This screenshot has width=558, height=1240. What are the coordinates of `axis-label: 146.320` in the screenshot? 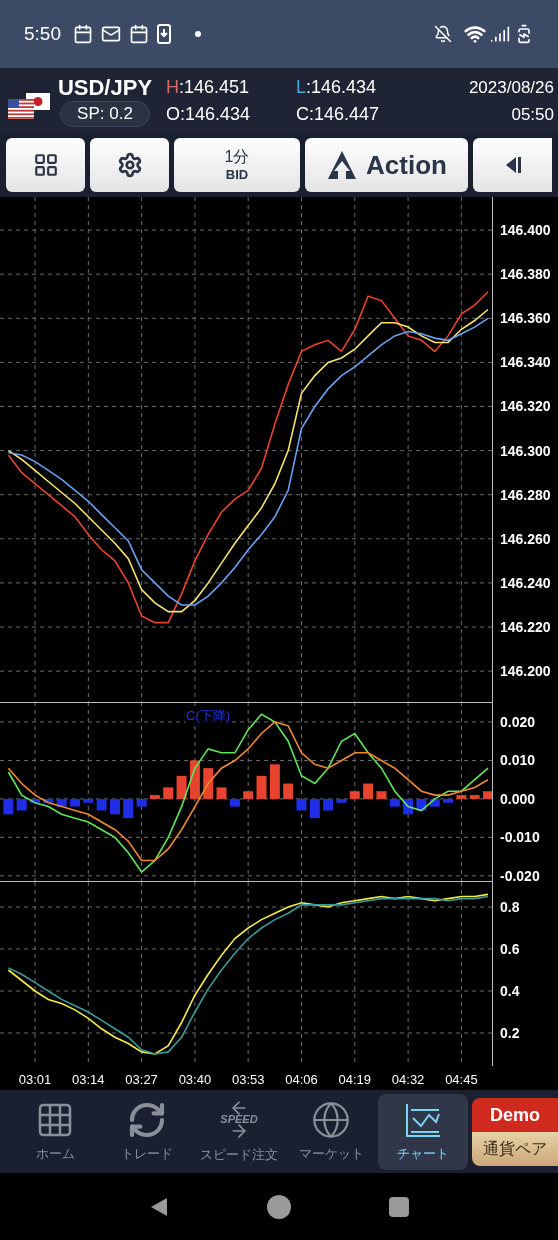 It's located at (525, 406).